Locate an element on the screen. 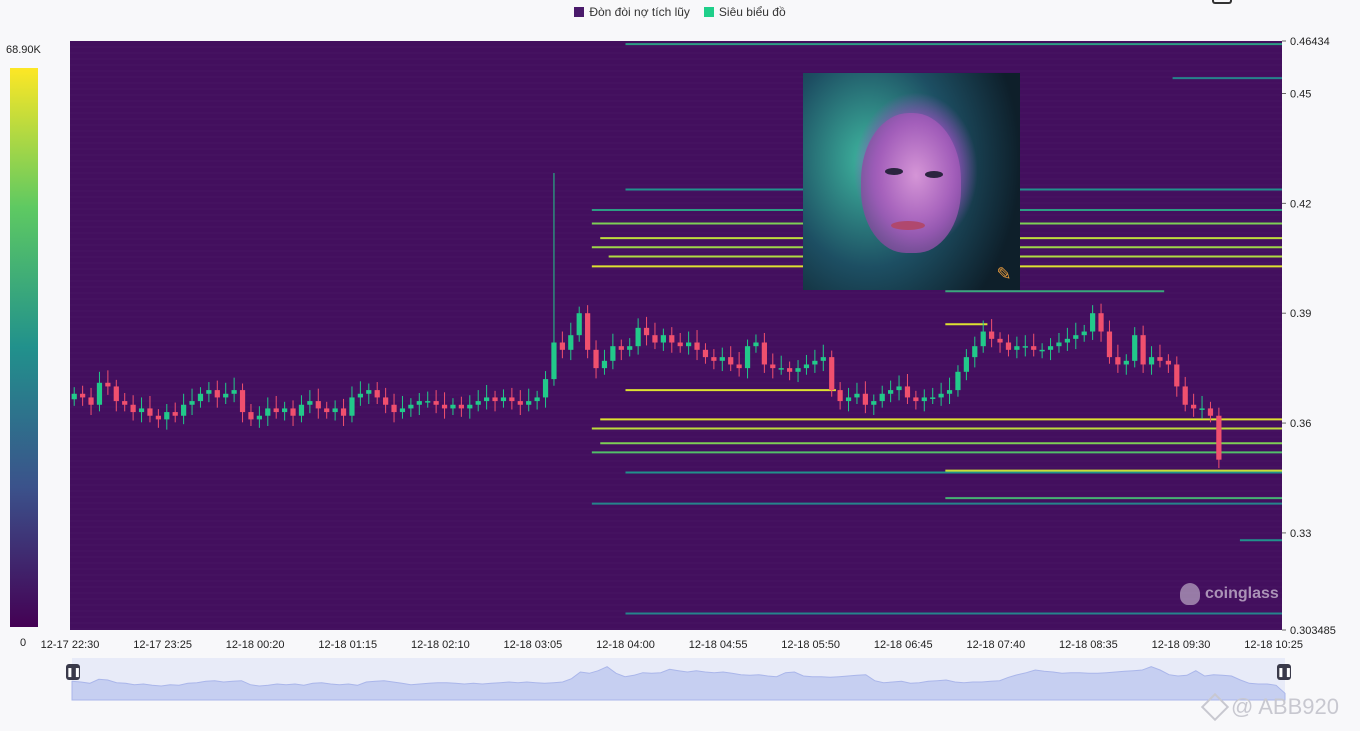 This screenshot has width=1360, height=731. x-tick-label: 12-18 09:30 is located at coordinates (1181, 645).